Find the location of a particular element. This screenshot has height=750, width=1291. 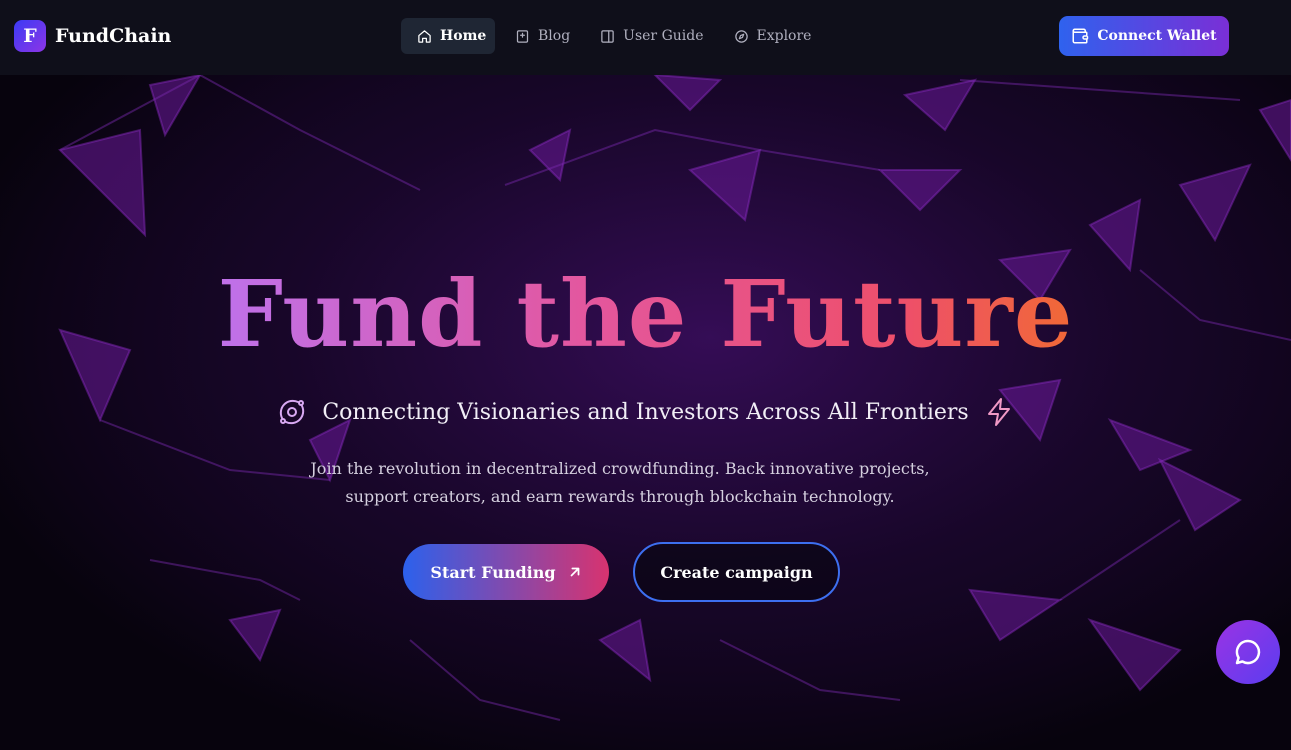

main-menu: Home Blog User Guide Explore is located at coordinates (613, 36).